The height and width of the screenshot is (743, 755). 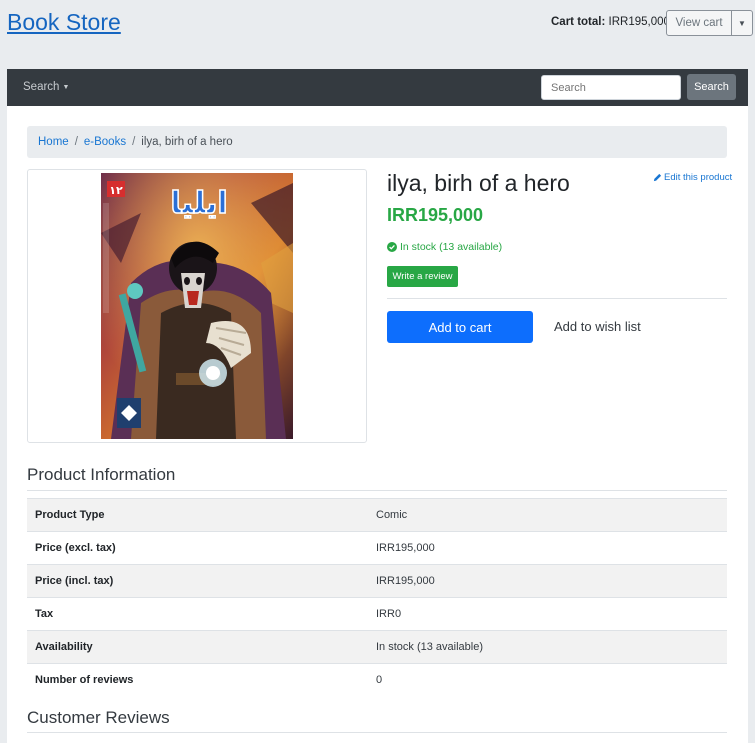 I want to click on search-input, so click(x=611, y=87).